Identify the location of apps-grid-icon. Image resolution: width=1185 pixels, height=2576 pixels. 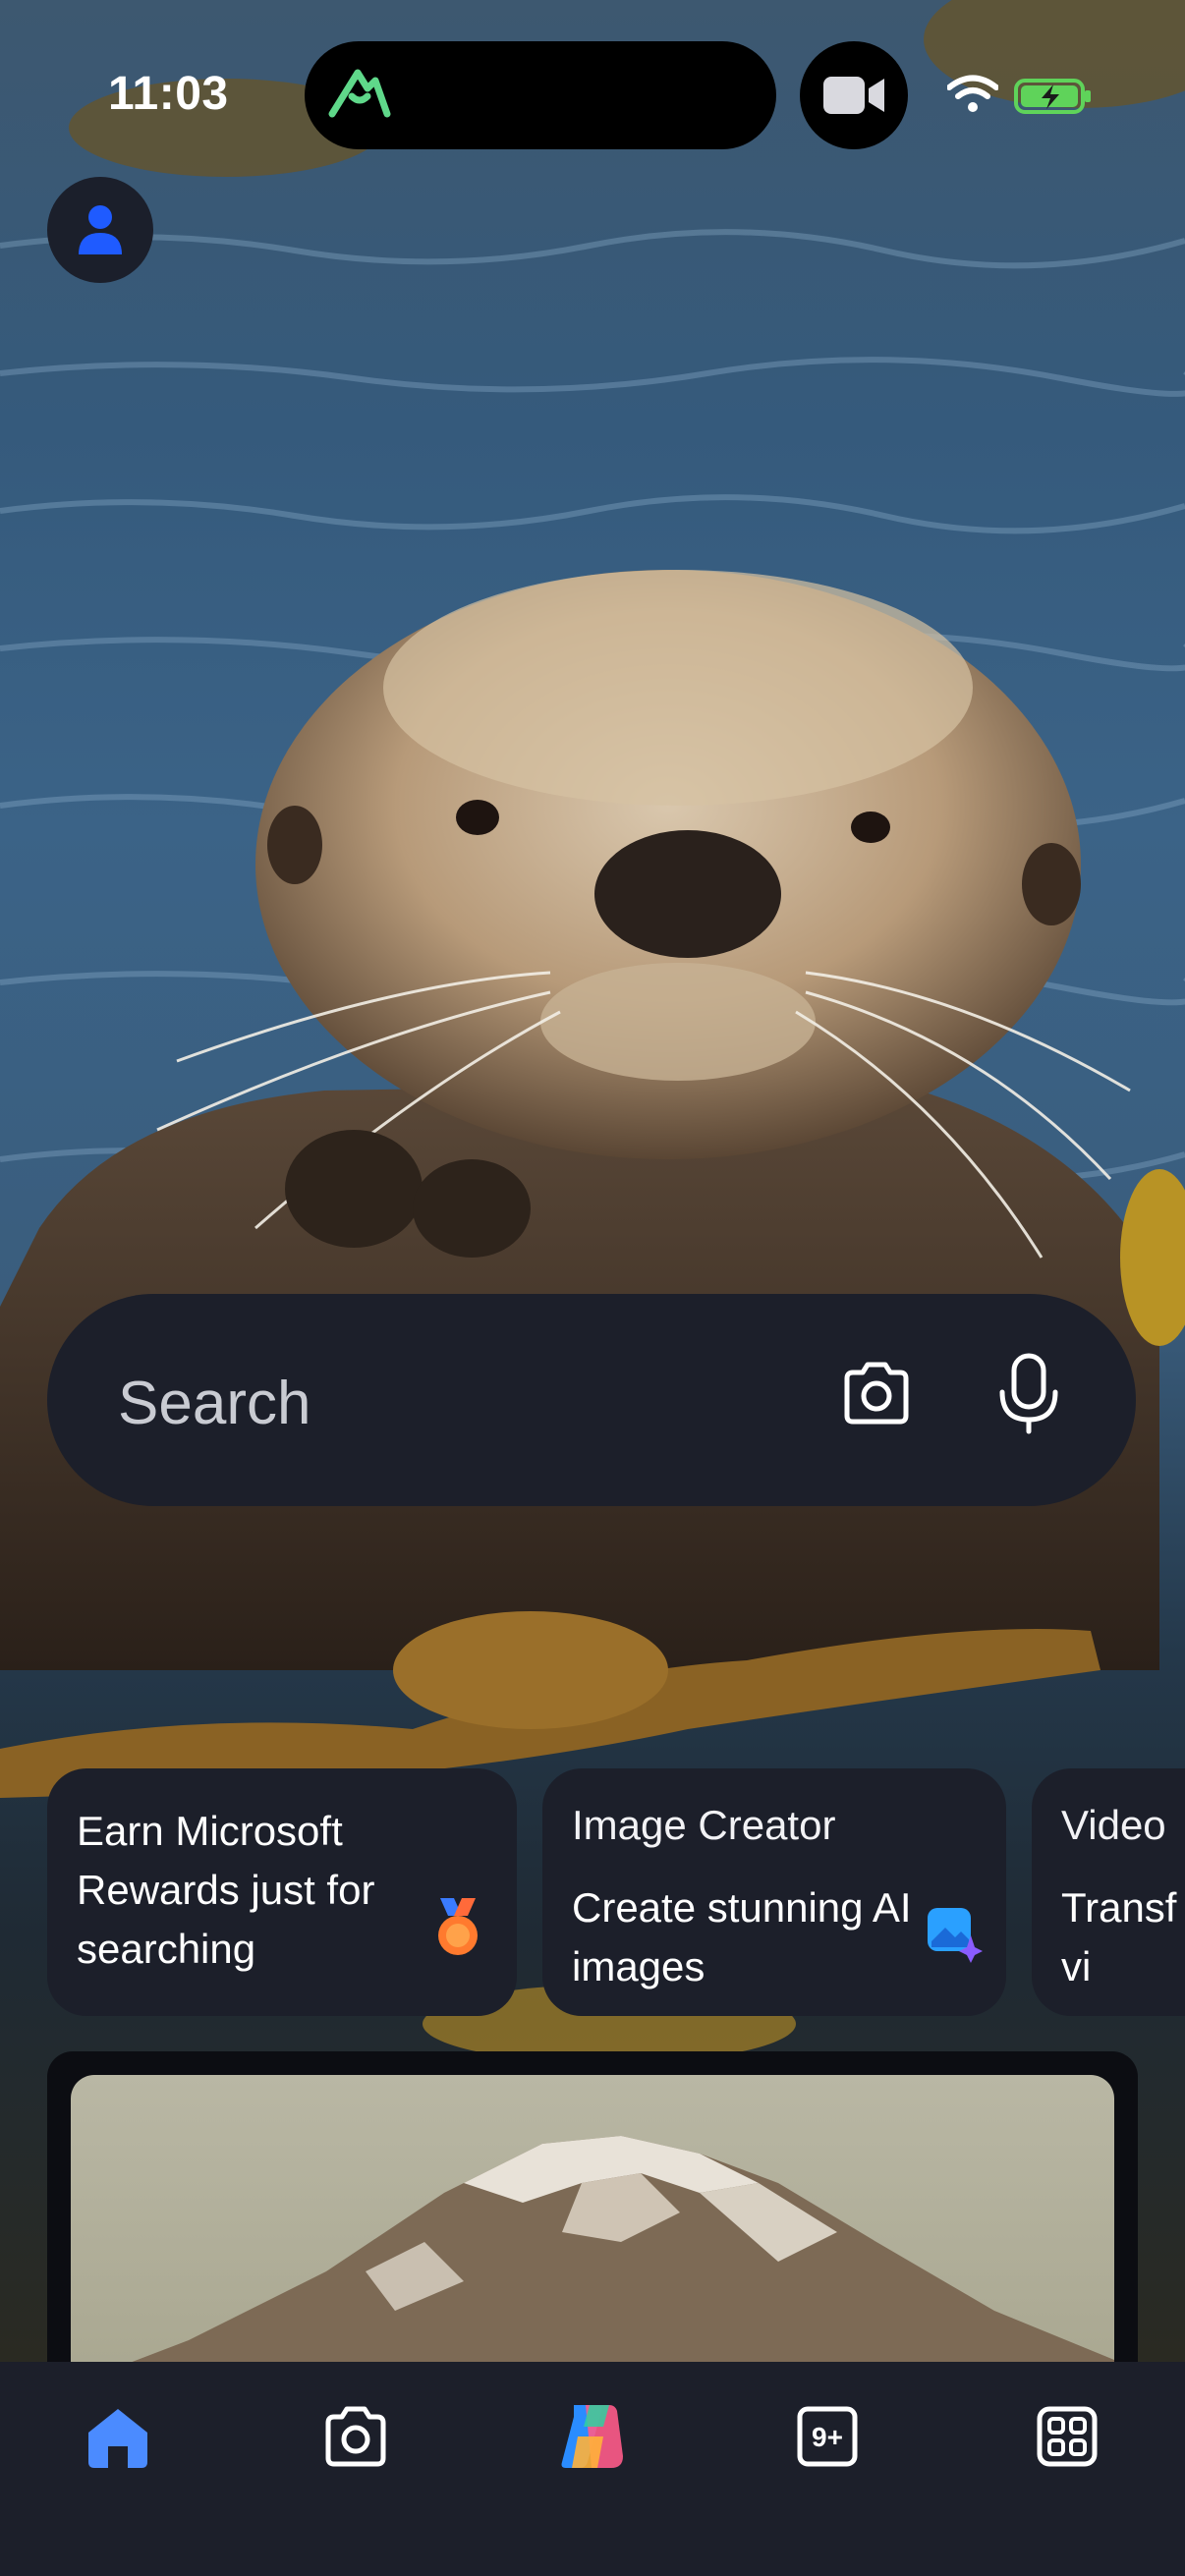
(1068, 2436).